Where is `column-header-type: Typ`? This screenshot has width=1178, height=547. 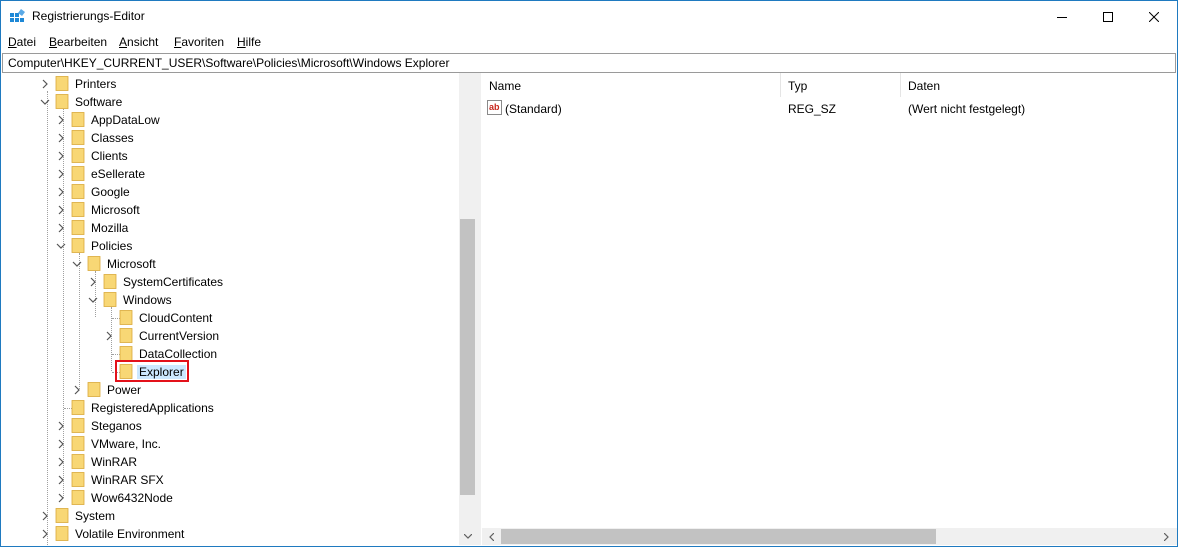 column-header-type: Typ is located at coordinates (797, 86).